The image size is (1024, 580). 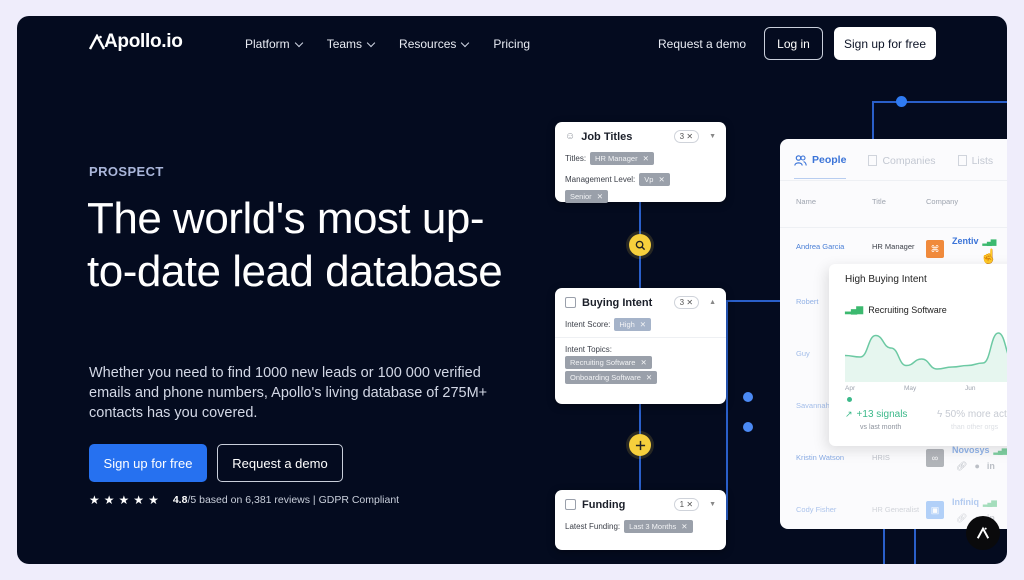 I want to click on nav-resources-label: Resources, so click(x=428, y=44).